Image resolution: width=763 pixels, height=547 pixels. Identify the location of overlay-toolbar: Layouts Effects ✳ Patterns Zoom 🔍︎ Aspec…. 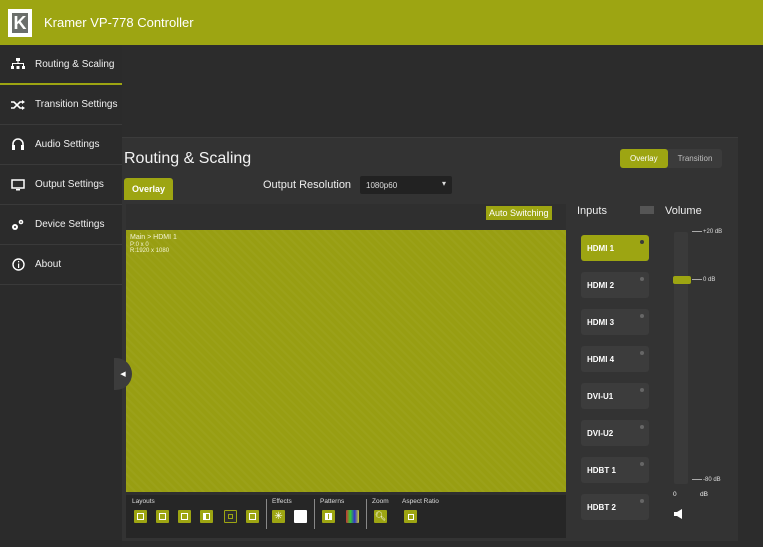
(346, 516).